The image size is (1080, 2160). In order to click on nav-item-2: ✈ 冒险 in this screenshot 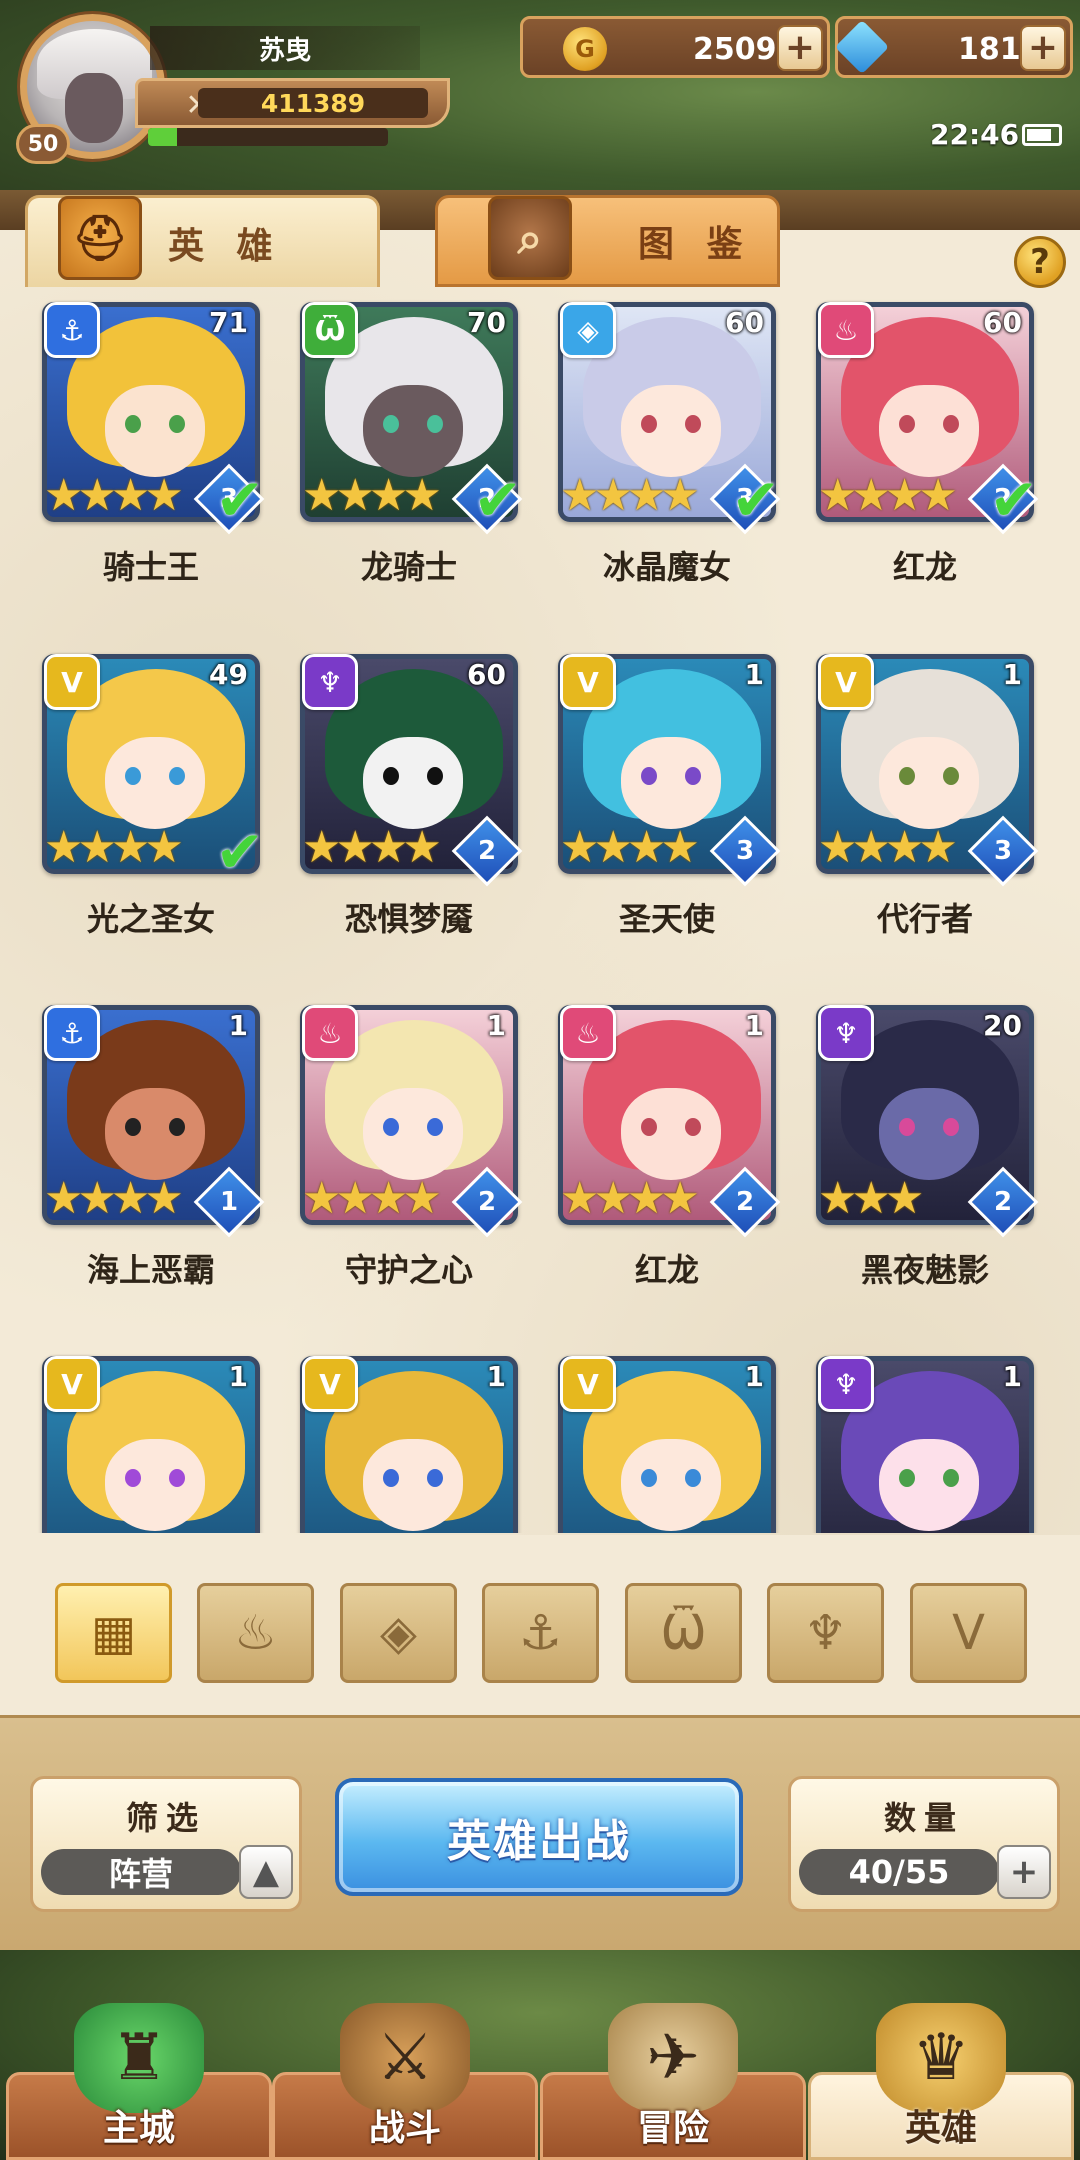, I will do `click(673, 2081)`.